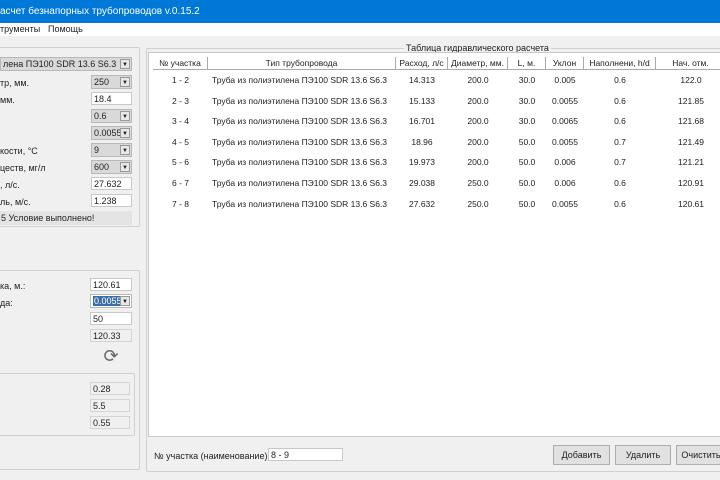 This screenshot has width=720, height=480. I want to click on column-header: Уклон, so click(565, 63).